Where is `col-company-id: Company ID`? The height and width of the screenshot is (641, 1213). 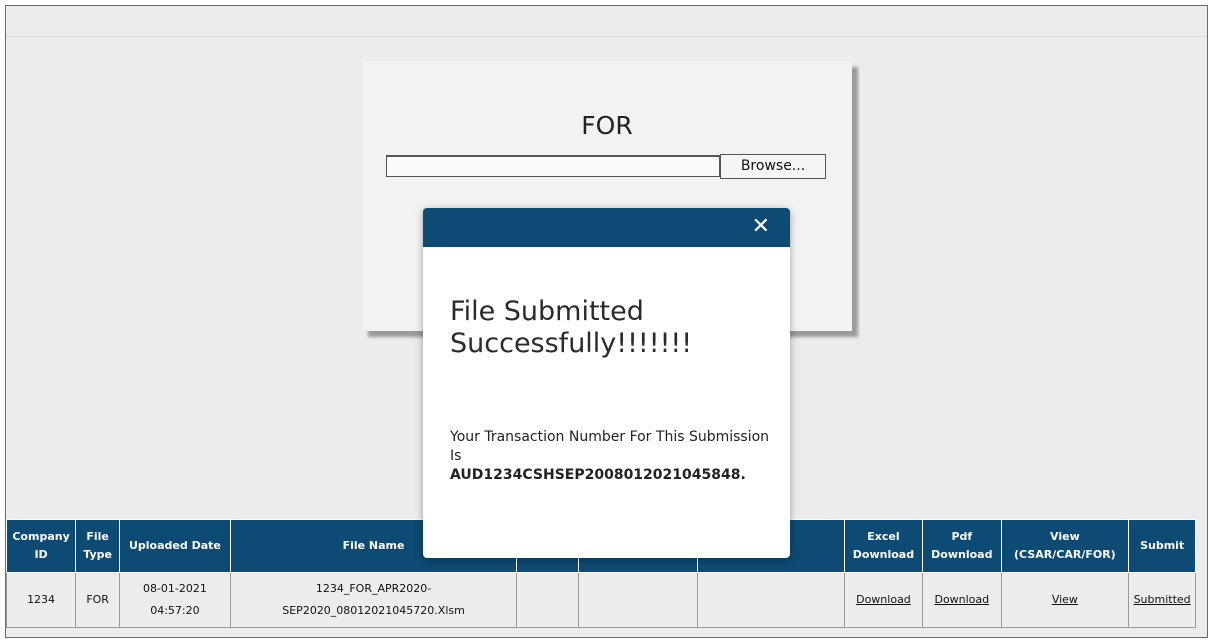
col-company-id: Company ID is located at coordinates (41, 546).